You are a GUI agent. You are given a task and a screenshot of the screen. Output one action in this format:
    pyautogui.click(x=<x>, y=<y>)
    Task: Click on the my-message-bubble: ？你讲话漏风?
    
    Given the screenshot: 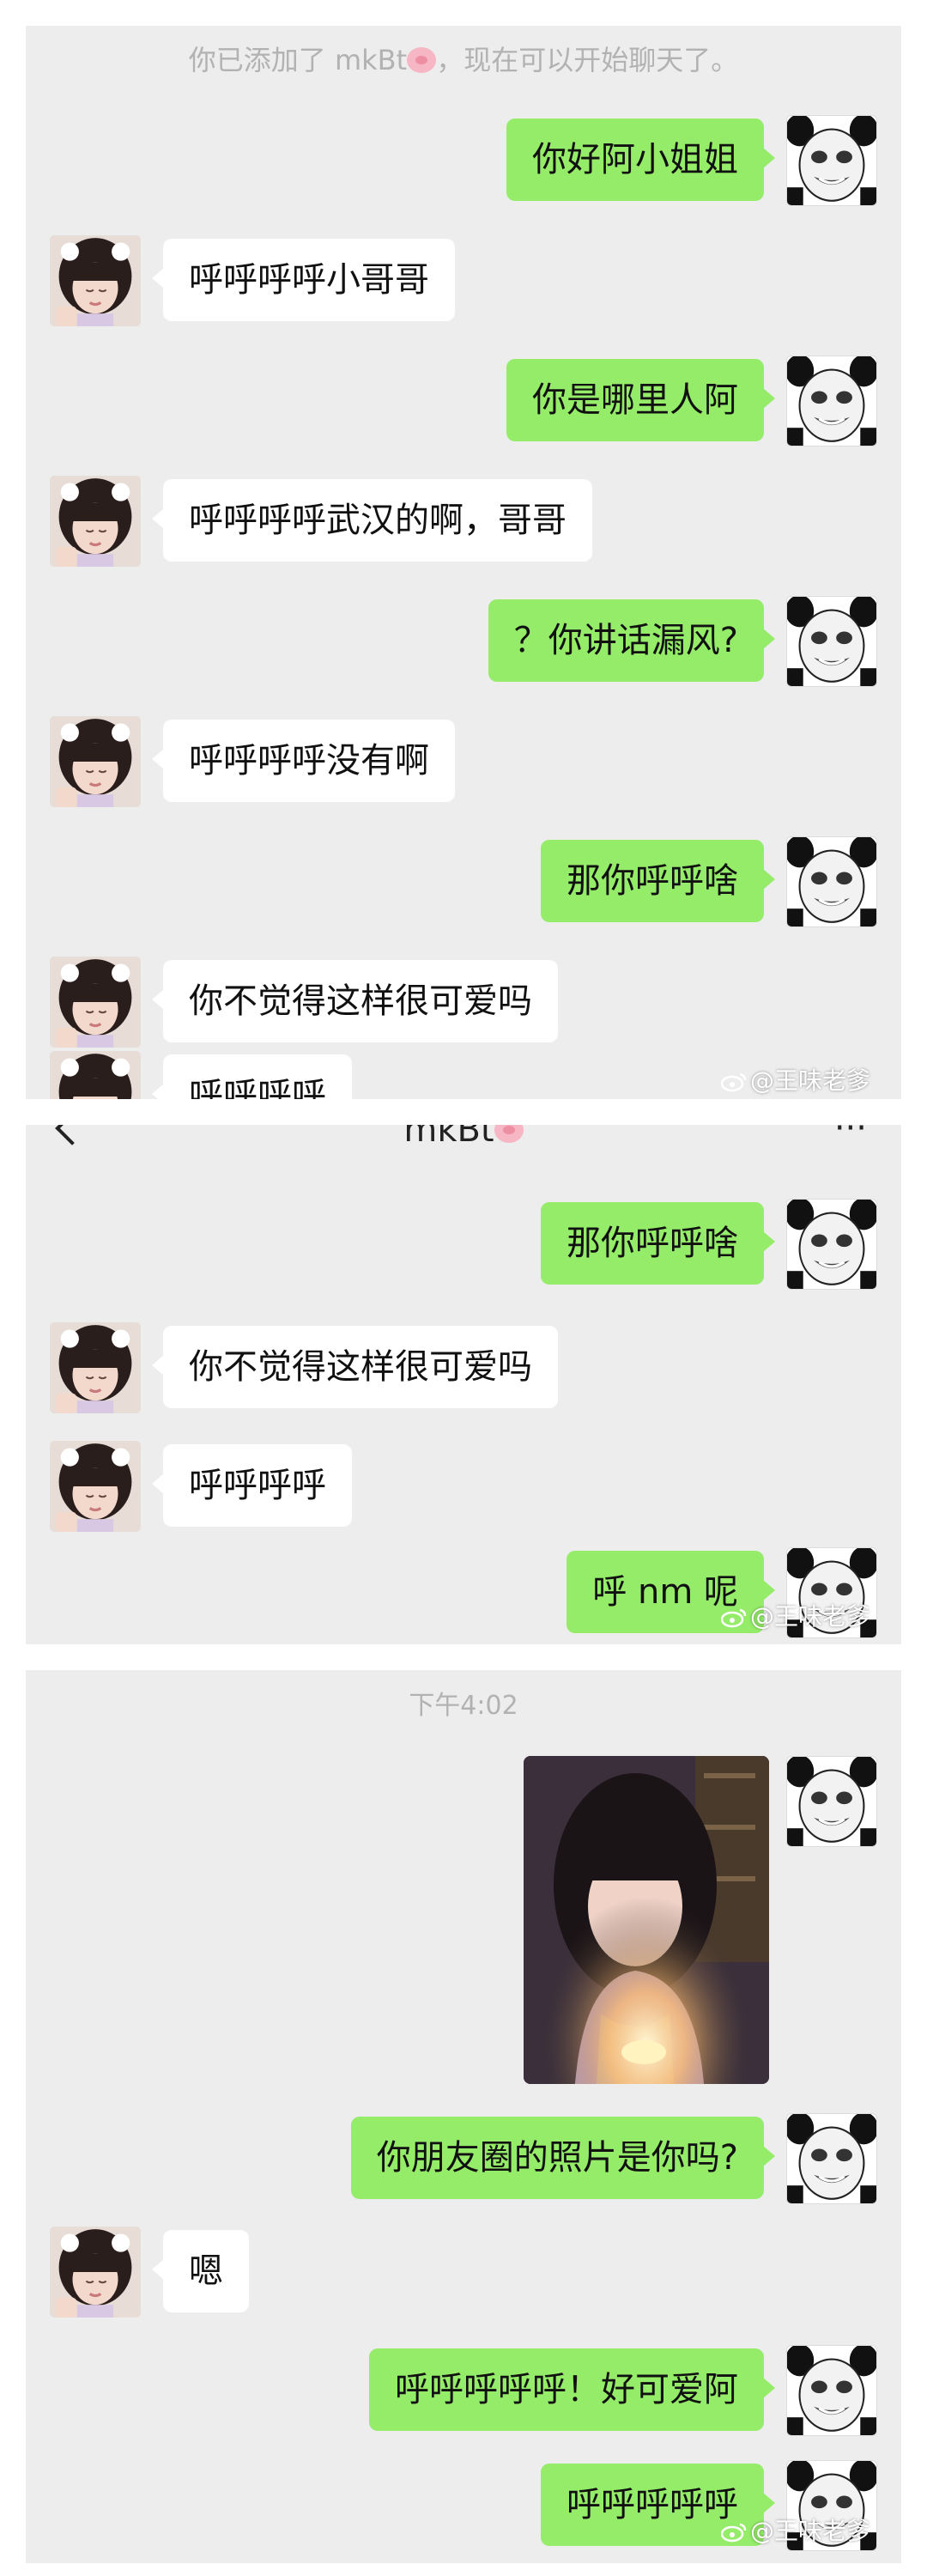 What is the action you would take?
    pyautogui.click(x=632, y=640)
    